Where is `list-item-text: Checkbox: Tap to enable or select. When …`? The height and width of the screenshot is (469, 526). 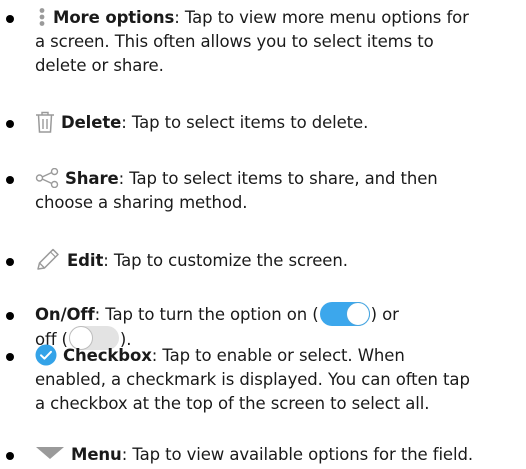
list-item-text: Checkbox: Tap to enable or select. When … is located at coordinates (279, 380).